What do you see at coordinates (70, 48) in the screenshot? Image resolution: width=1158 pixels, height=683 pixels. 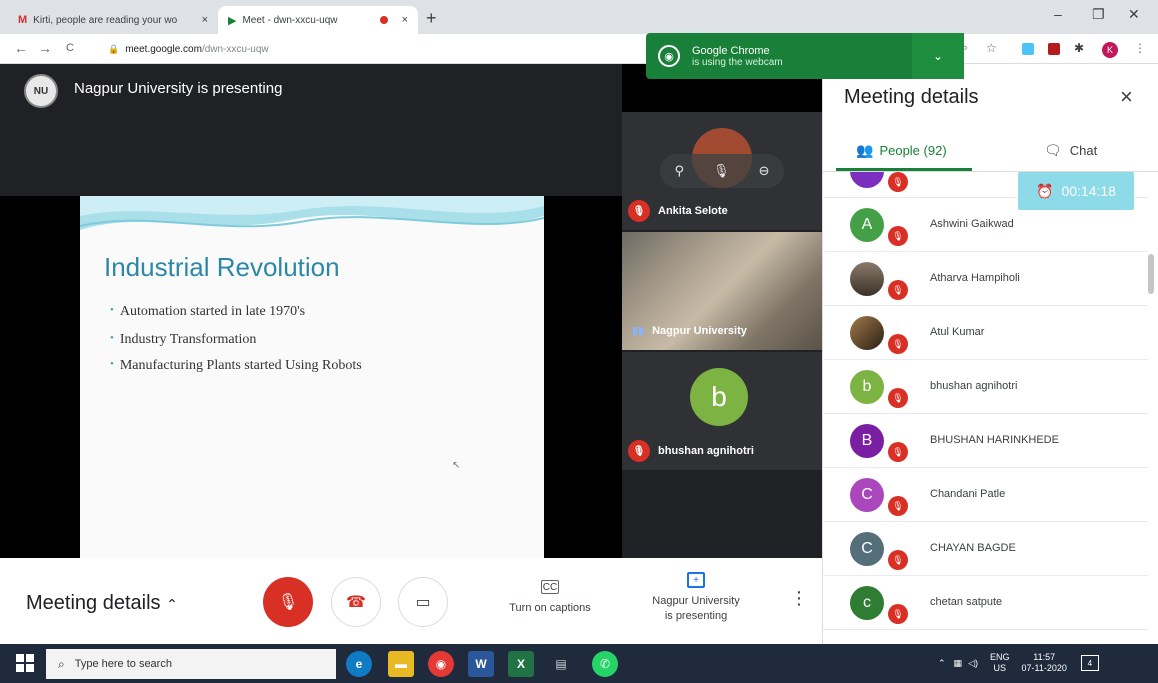 I see `reload-button: C` at bounding box center [70, 48].